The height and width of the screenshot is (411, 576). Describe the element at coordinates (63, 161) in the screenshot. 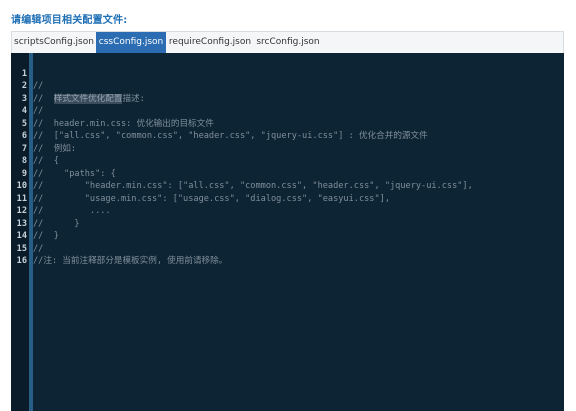

I see `code-line: 8 // "paths": {` at that location.